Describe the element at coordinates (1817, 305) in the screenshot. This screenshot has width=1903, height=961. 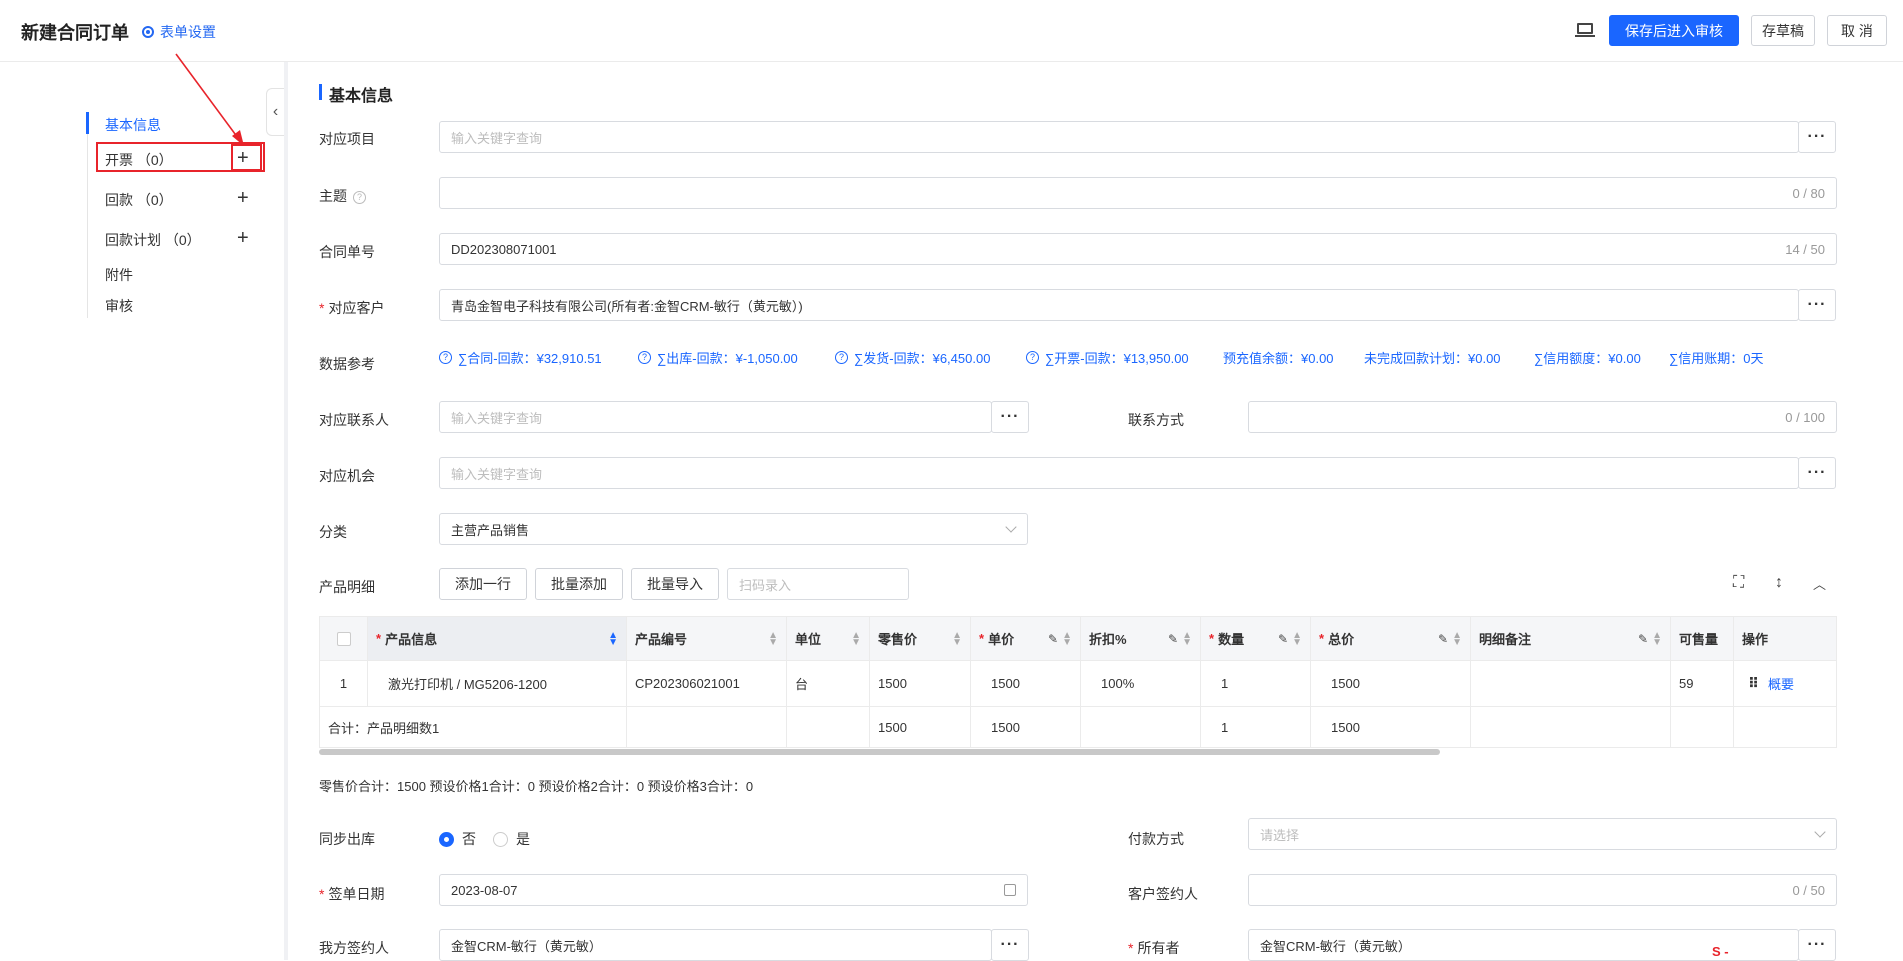
I see `customer-picker-button: ···` at that location.